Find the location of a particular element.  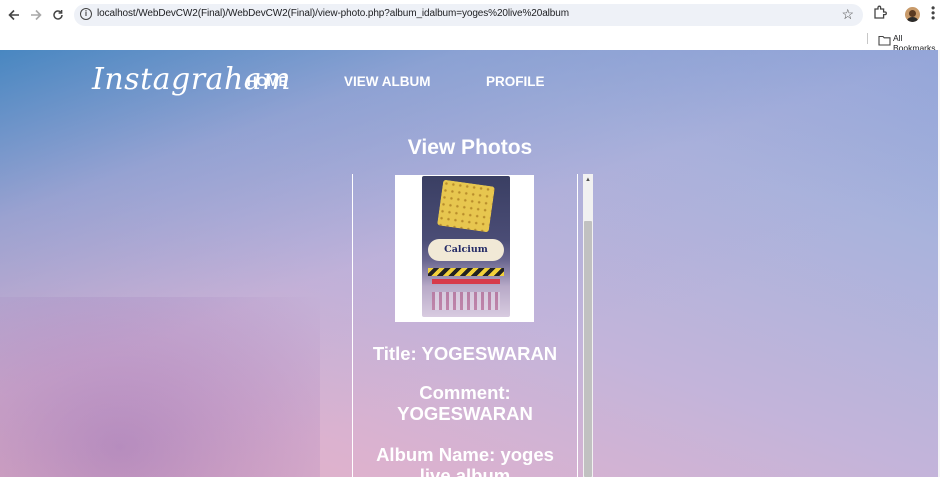

star-icon: ☆ is located at coordinates (847, 14).